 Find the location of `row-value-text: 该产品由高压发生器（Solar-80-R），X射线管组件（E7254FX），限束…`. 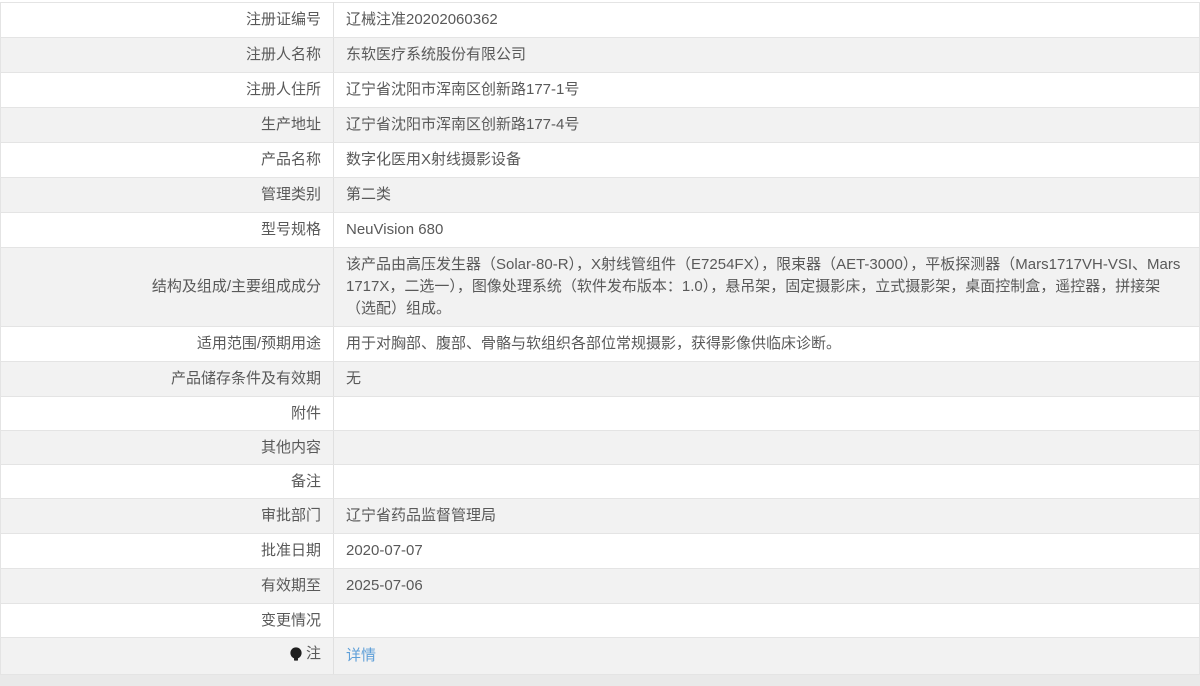

row-value-text: 该产品由高压发生器（Solar-80-R），X射线管组件（E7254FX），限束… is located at coordinates (763, 286).